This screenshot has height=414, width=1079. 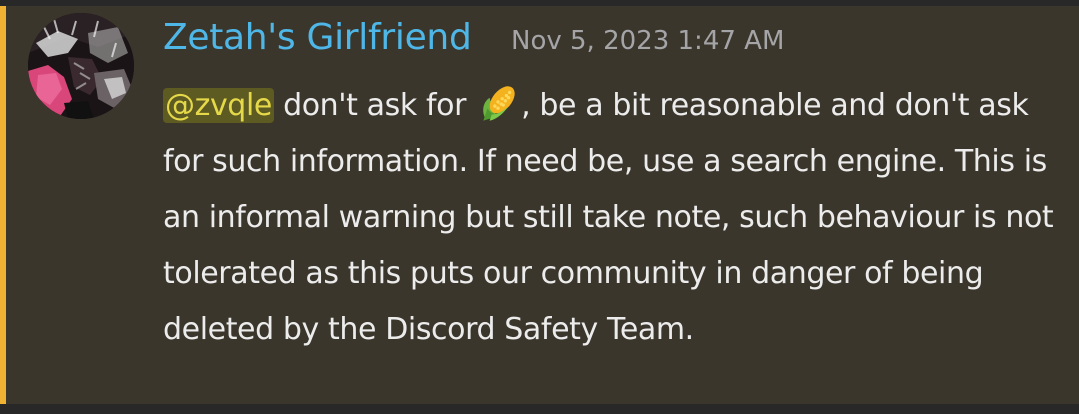 I want to click on avatar-image, so click(x=81, y=66).